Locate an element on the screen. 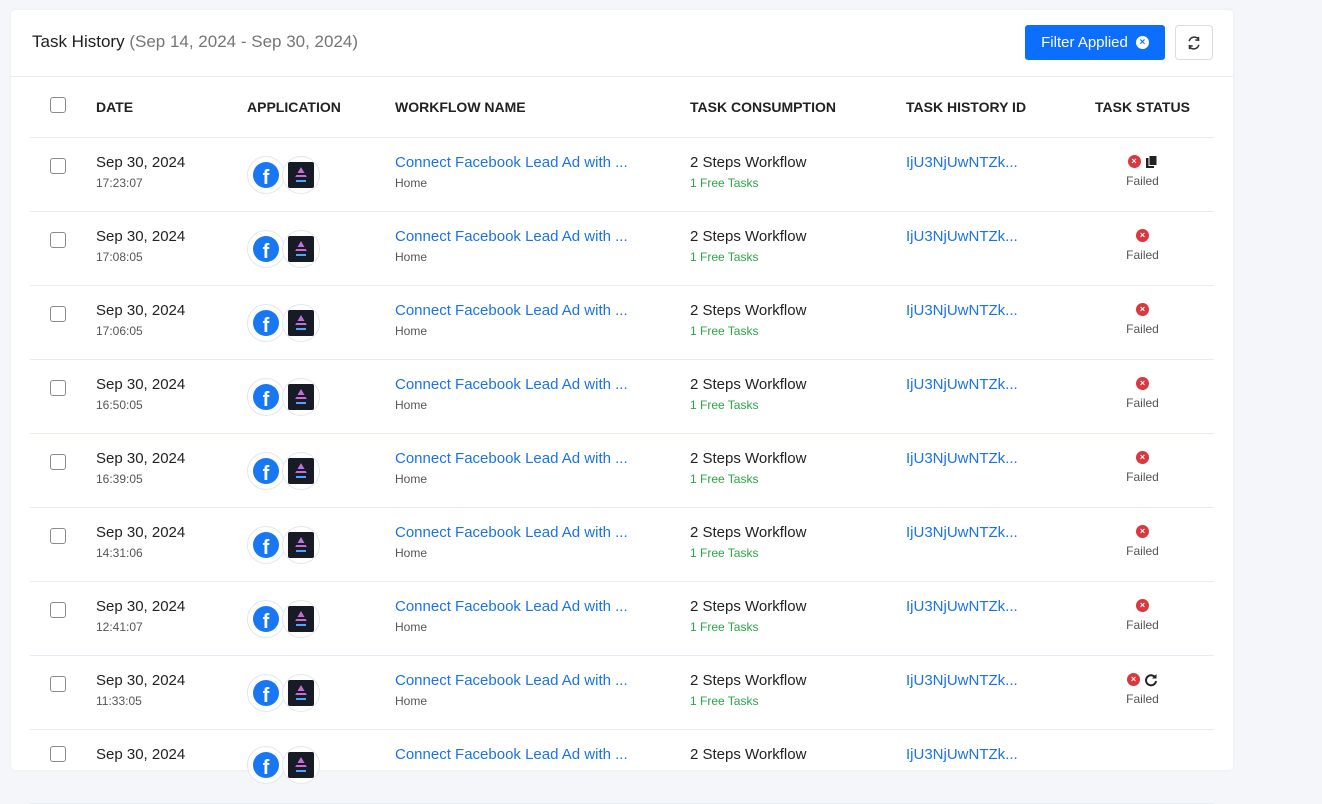 This screenshot has height=804, width=1322. refresh-button is located at coordinates (1194, 42).